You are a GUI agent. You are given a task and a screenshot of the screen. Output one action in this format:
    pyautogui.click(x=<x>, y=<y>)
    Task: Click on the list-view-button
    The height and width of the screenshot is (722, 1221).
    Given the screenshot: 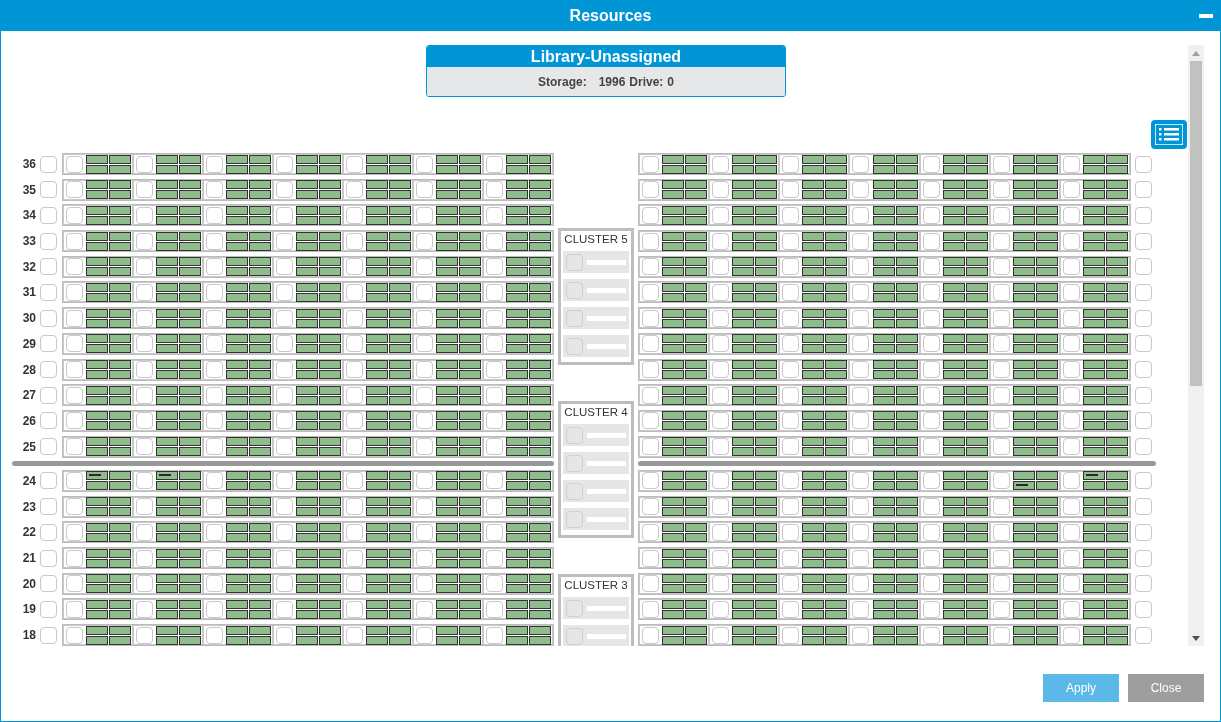 What is the action you would take?
    pyautogui.click(x=1169, y=134)
    